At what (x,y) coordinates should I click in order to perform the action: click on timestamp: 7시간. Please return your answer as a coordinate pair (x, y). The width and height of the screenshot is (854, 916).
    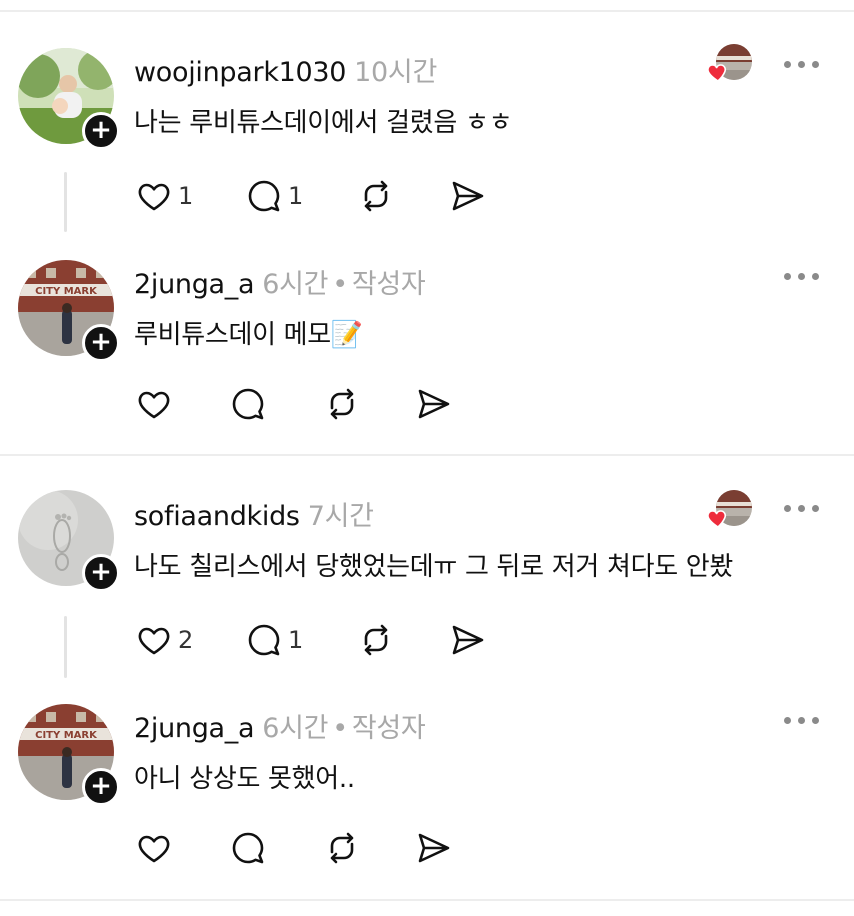
    Looking at the image, I should click on (340, 516).